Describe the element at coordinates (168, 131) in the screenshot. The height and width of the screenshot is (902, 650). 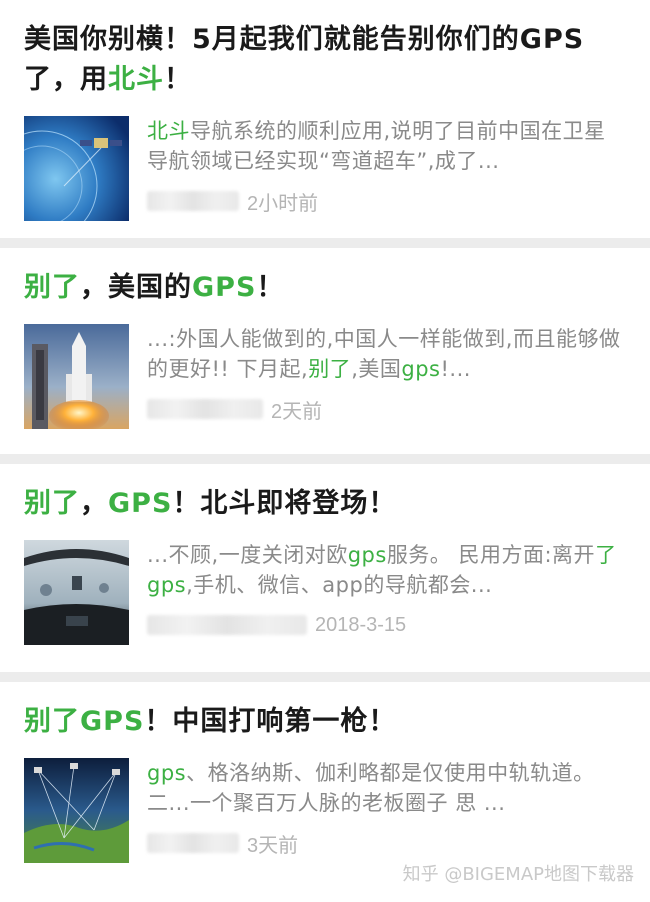
I see `snippet-highlight: 北斗` at that location.